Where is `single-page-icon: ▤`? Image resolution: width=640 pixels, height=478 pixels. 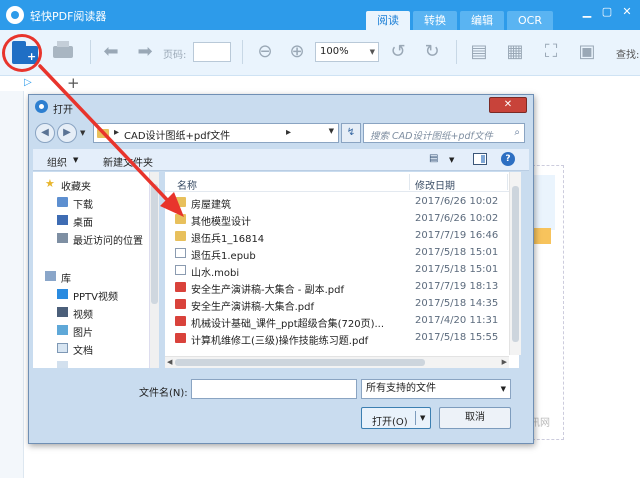
single-page-icon: ▤ is located at coordinates (479, 51).